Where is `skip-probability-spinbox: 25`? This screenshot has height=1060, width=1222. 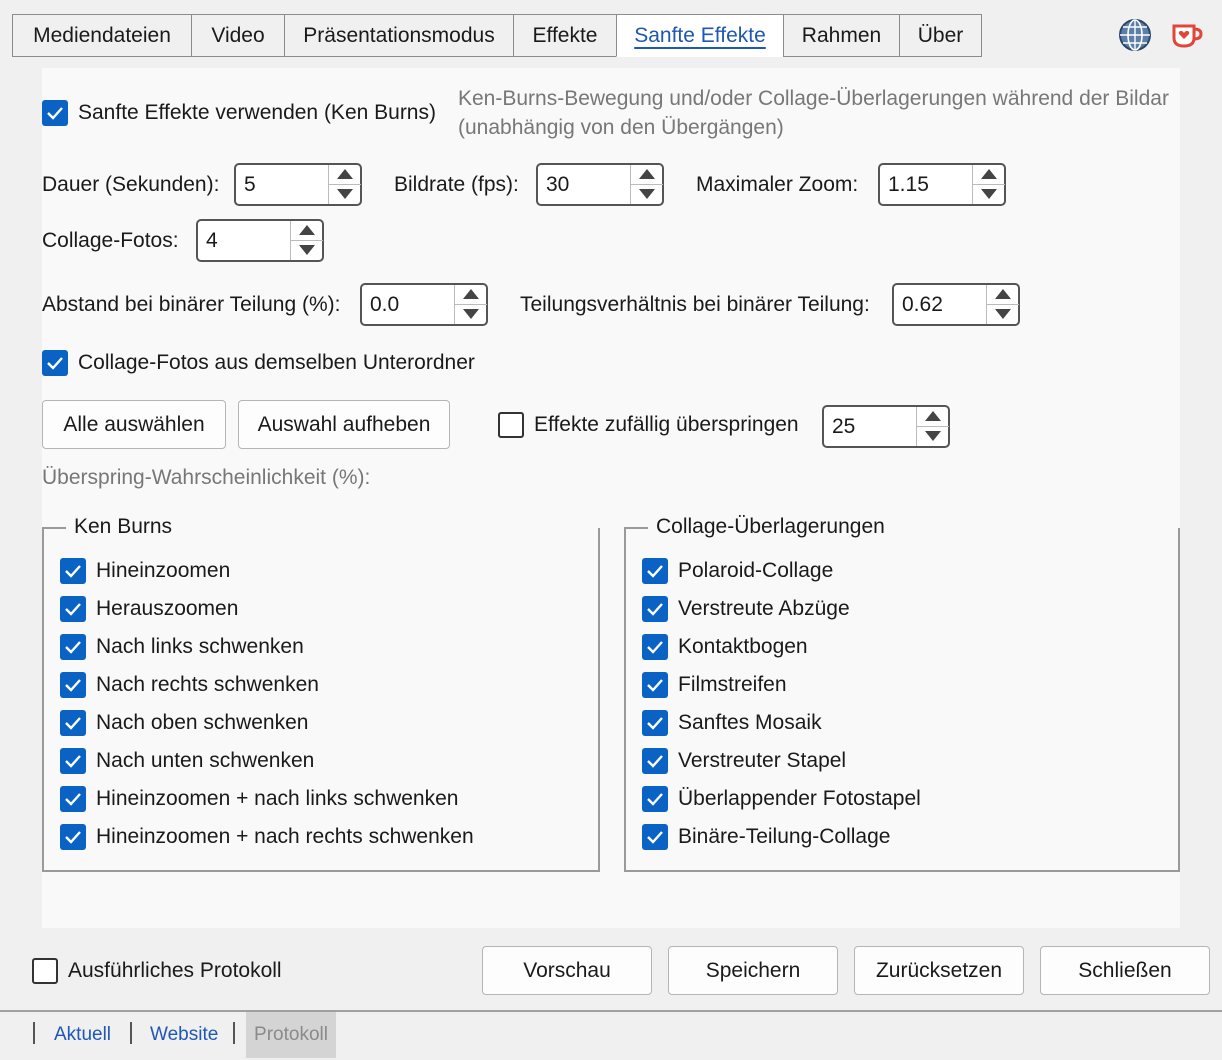 skip-probability-spinbox: 25 is located at coordinates (886, 426).